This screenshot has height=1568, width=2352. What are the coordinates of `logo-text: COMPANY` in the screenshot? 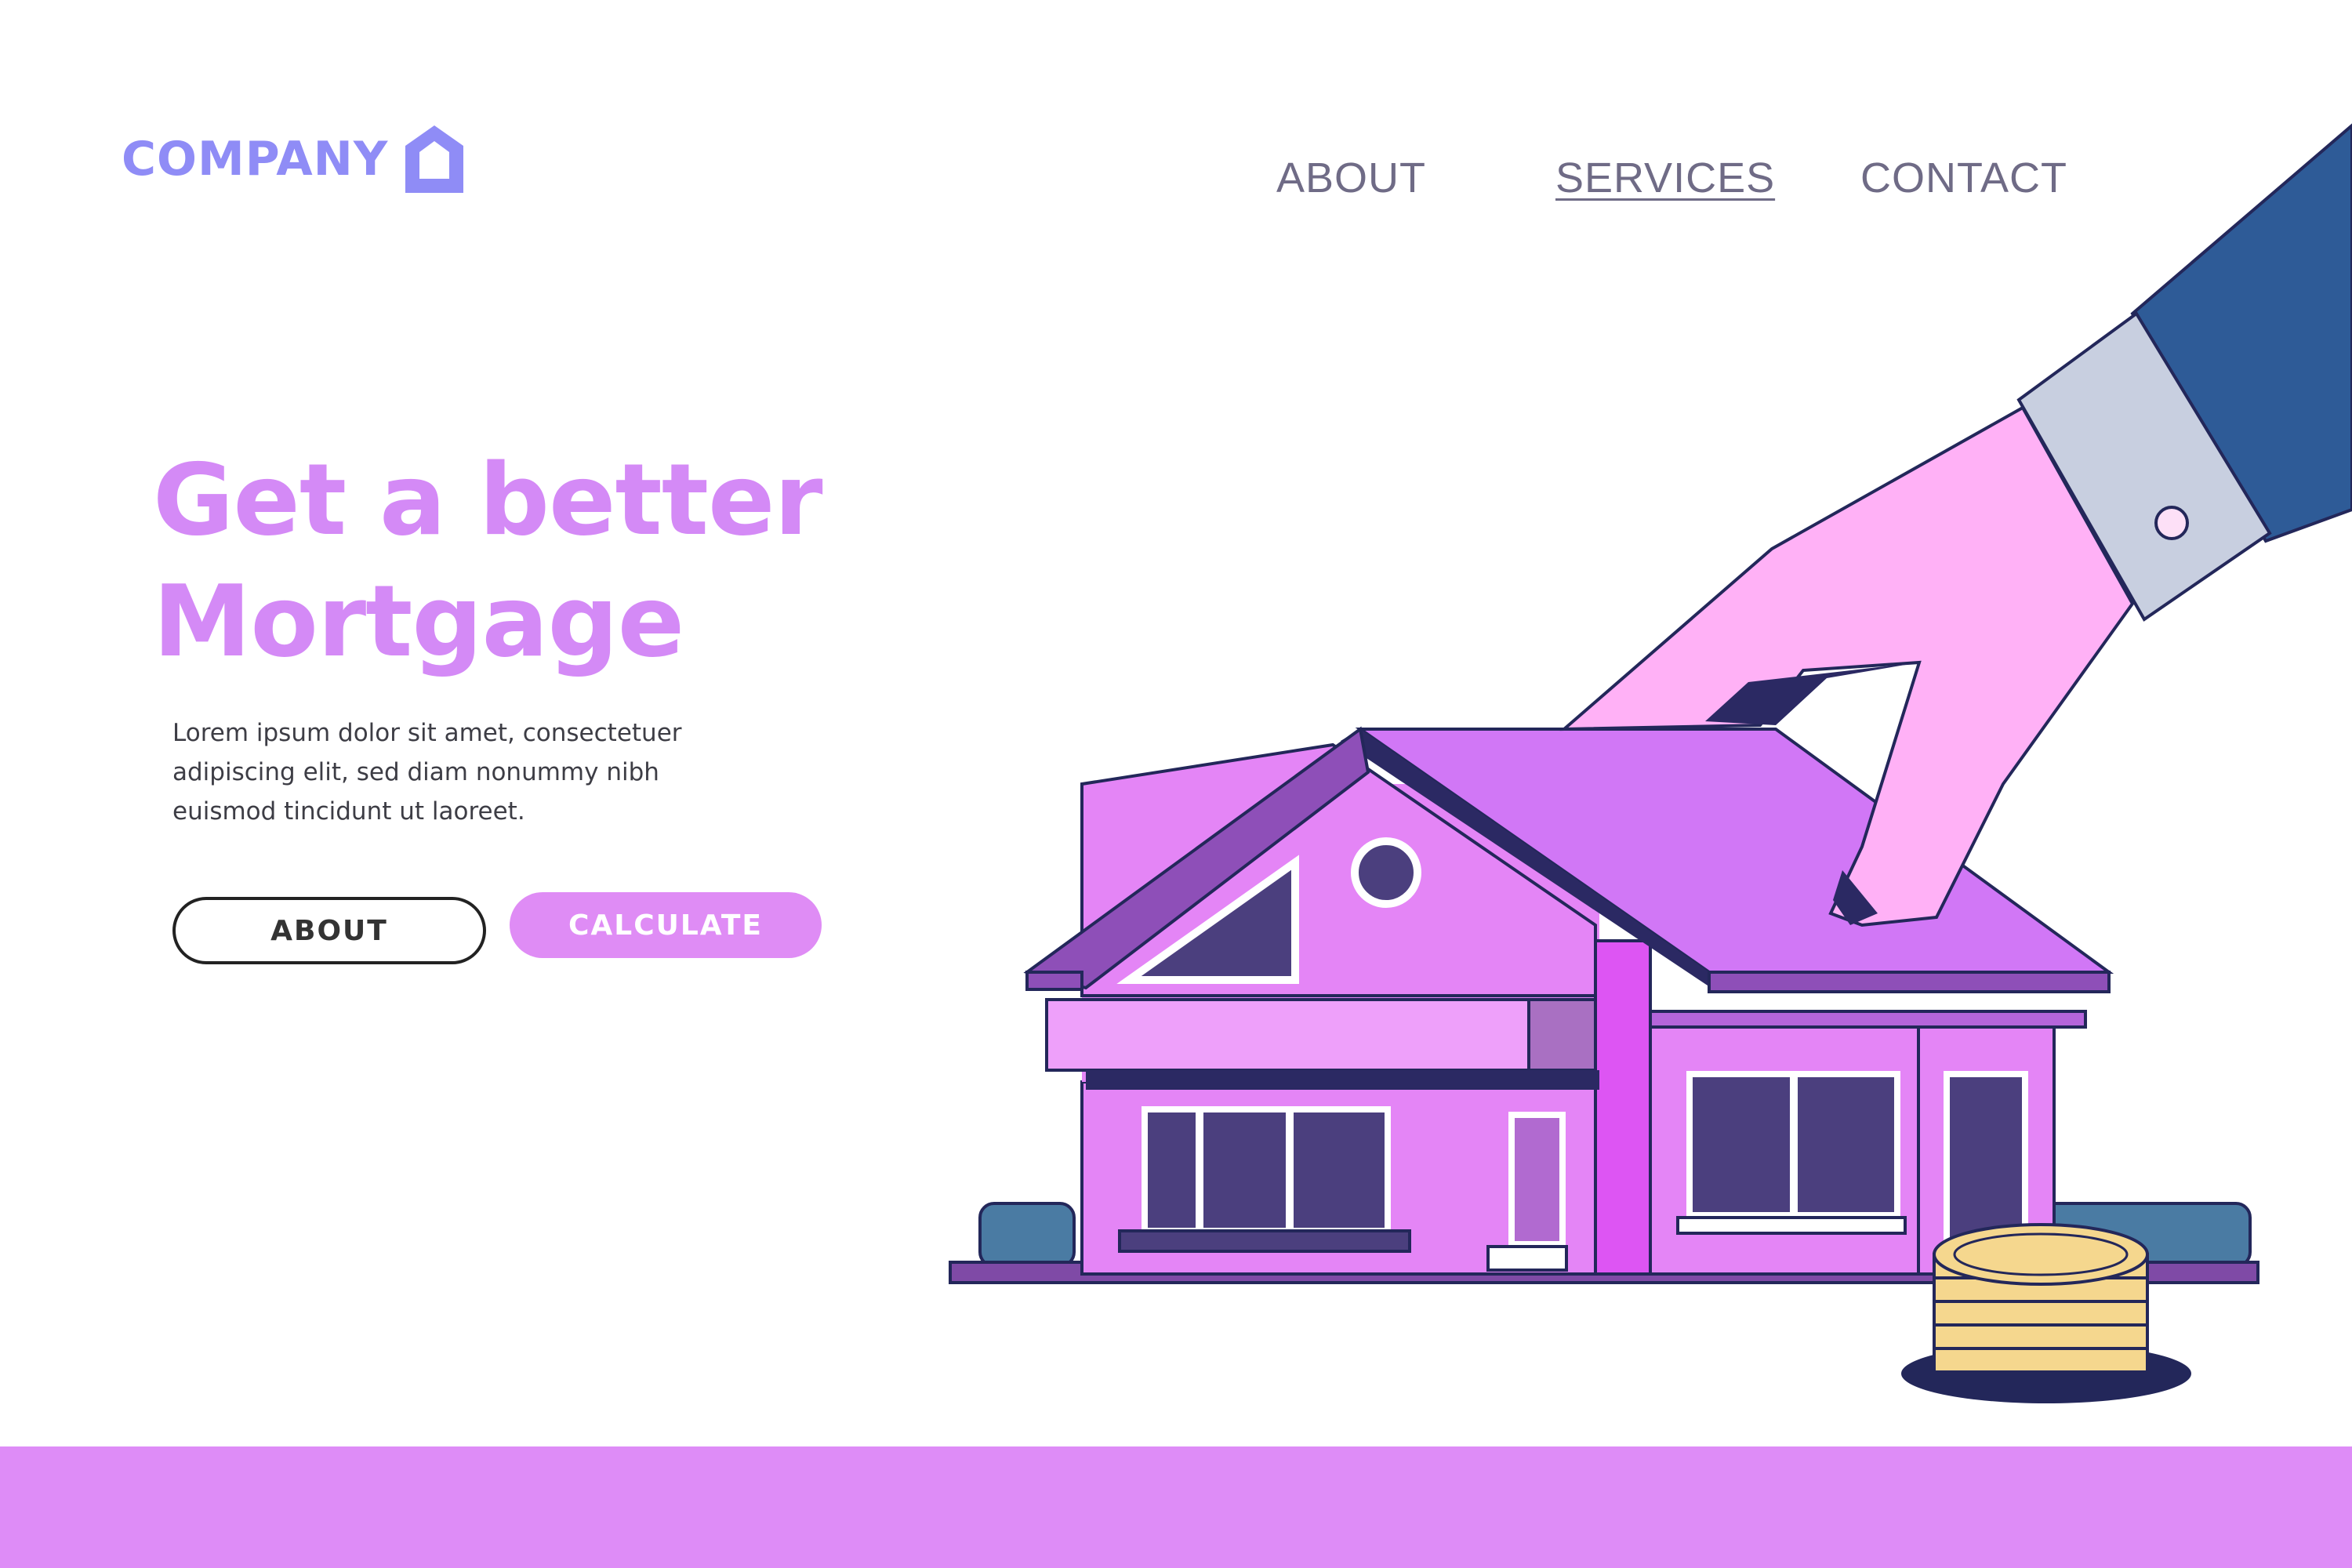 It's located at (255, 159).